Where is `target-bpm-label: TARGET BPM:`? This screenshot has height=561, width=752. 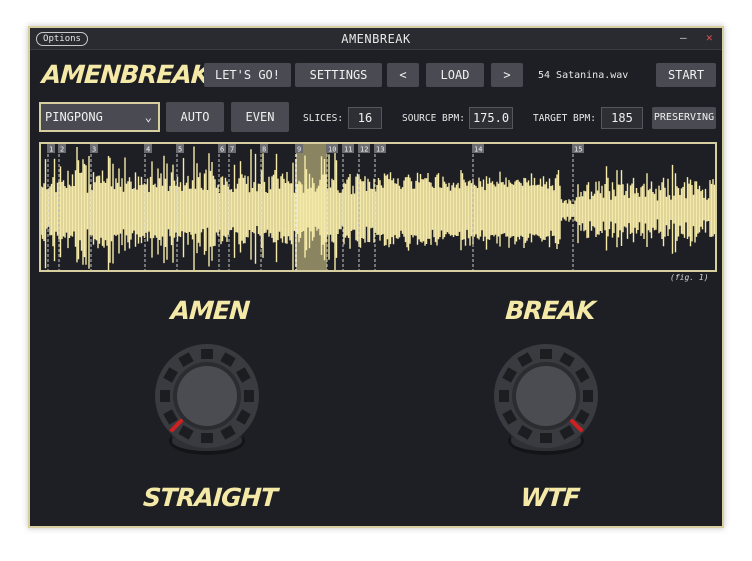 target-bpm-label: TARGET BPM: is located at coordinates (564, 118).